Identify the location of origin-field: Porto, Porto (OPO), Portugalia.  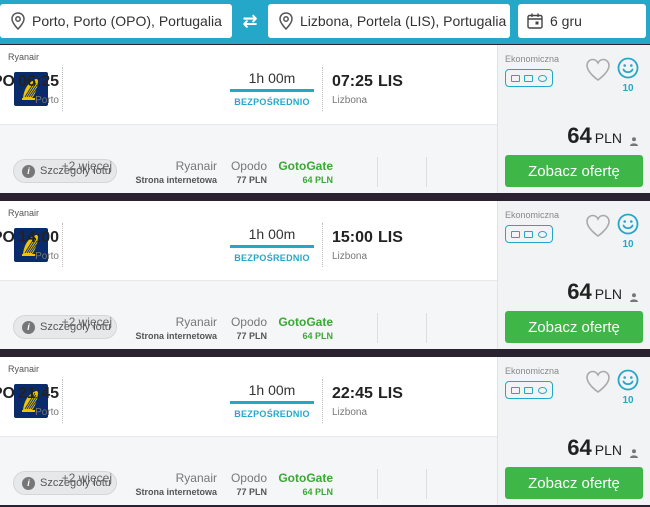
(116, 21).